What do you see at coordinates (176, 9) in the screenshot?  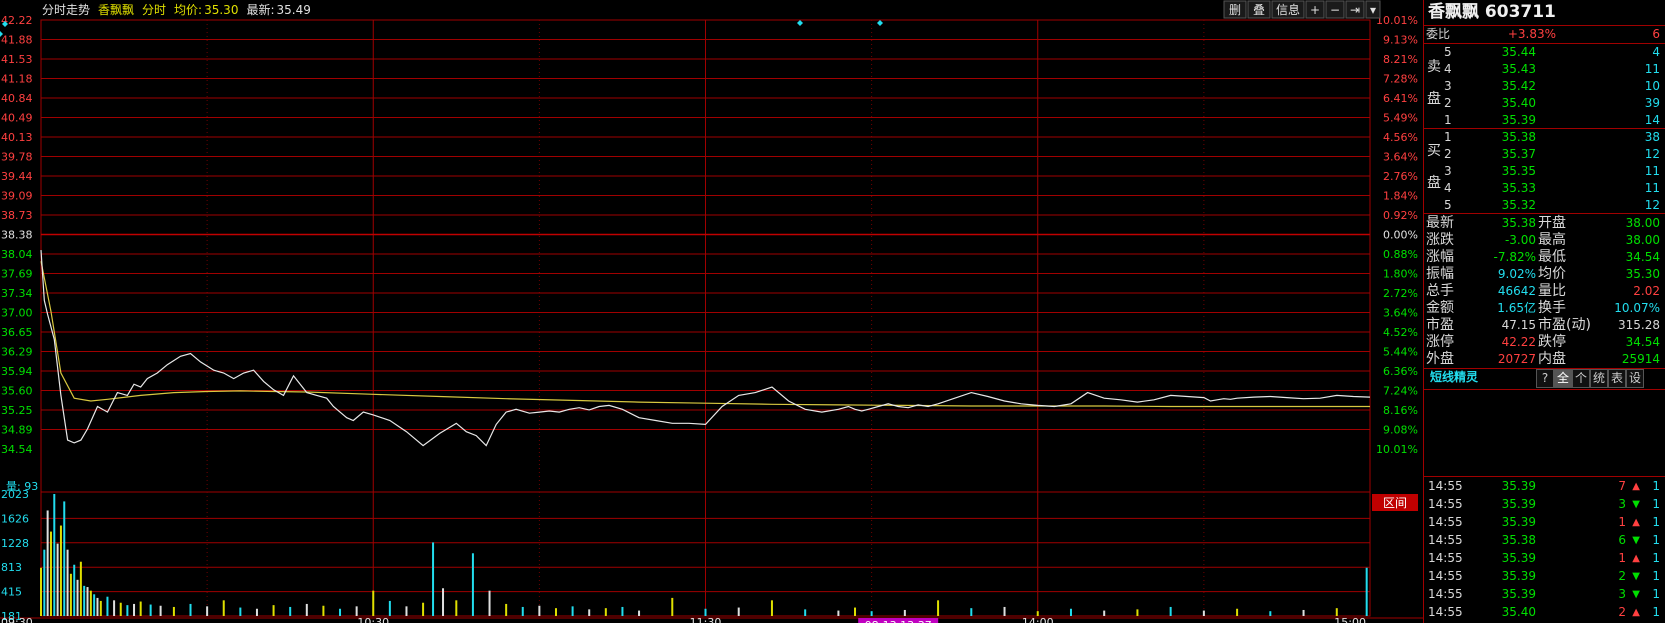 I see `chart-header: 分时走势 香飘飘 分时 均价: 35.30 最新: 35.49` at bounding box center [176, 9].